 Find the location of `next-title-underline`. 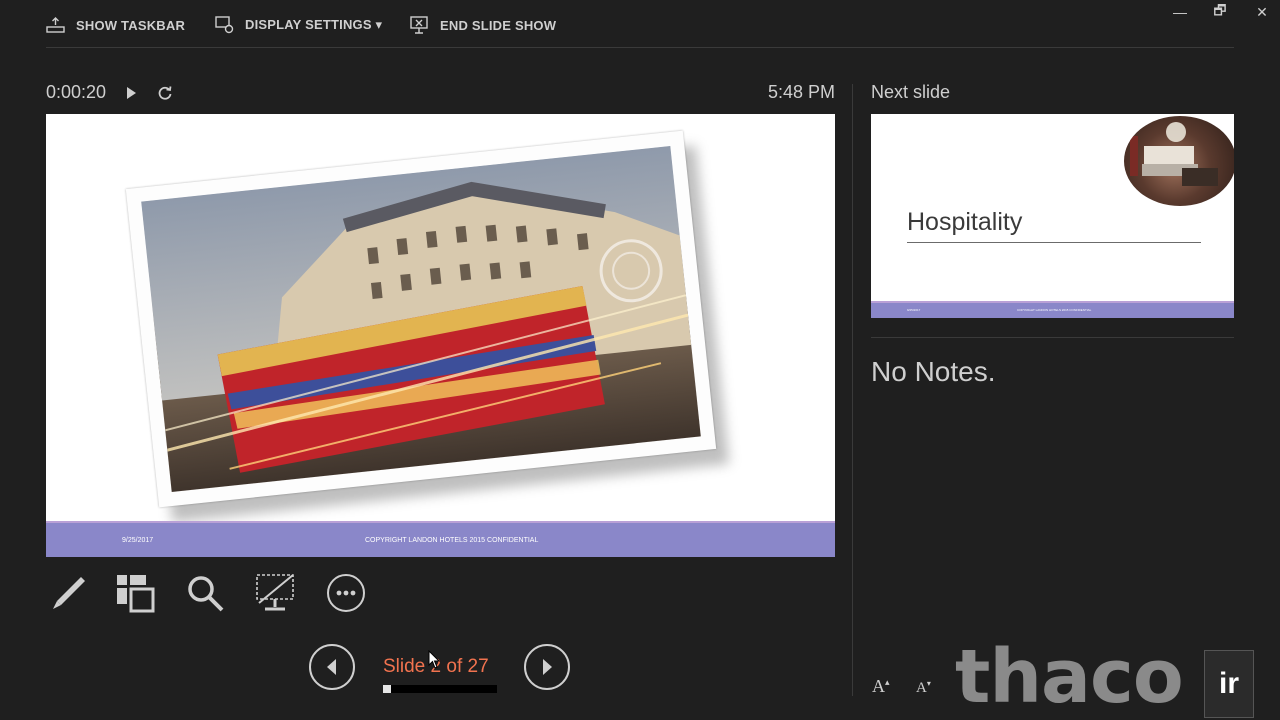

next-title-underline is located at coordinates (1054, 242).